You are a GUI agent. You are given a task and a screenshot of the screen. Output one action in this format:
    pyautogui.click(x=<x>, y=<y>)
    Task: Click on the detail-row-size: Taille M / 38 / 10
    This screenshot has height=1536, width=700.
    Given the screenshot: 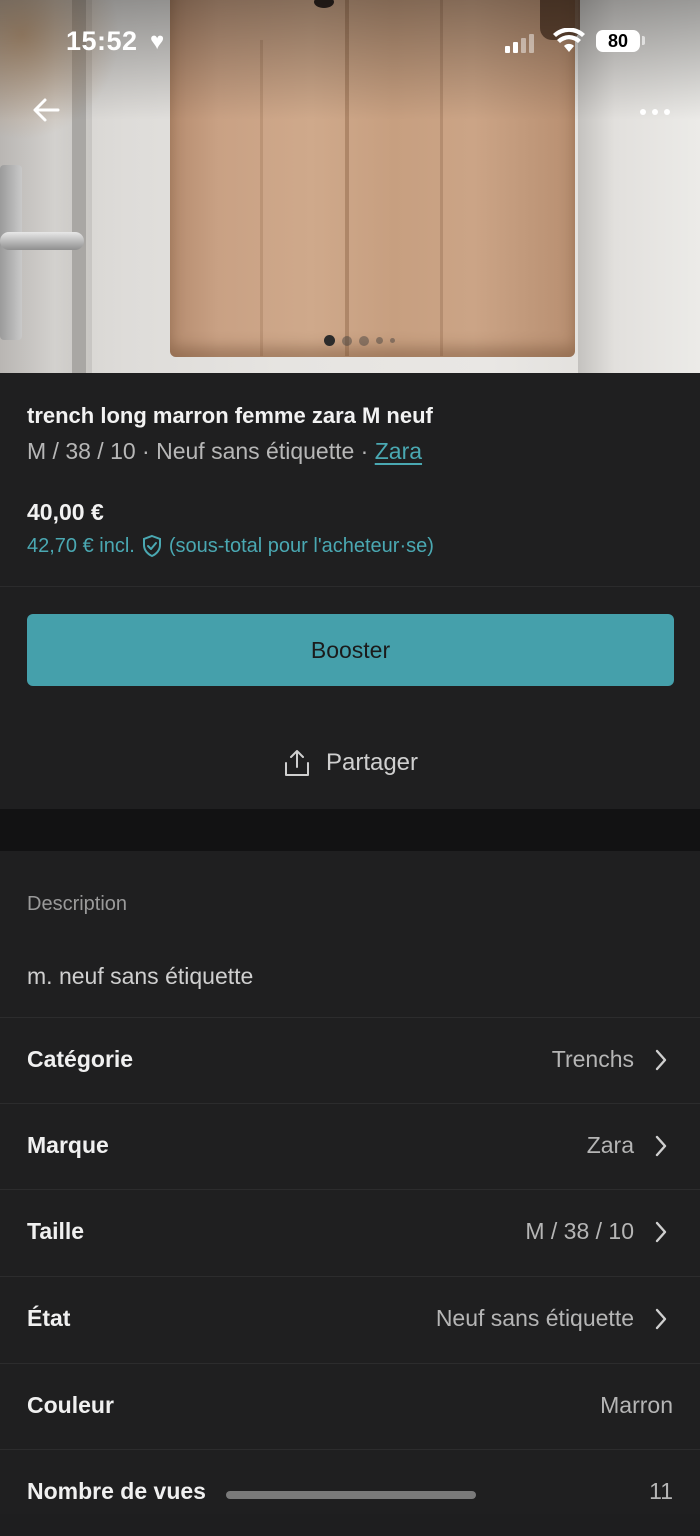 What is the action you would take?
    pyautogui.click(x=350, y=1232)
    